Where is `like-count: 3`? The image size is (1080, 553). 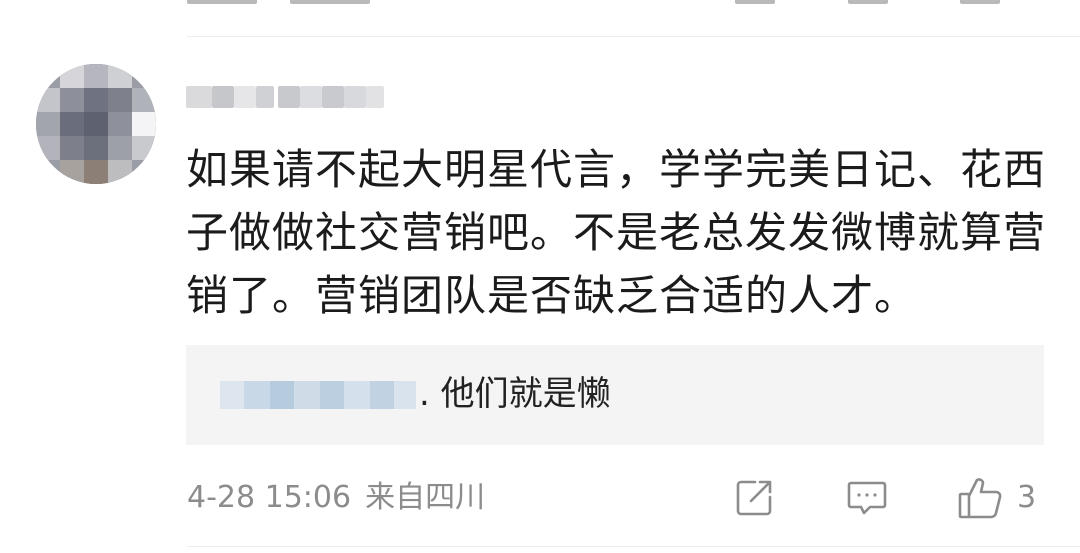 like-count: 3 is located at coordinates (1027, 497).